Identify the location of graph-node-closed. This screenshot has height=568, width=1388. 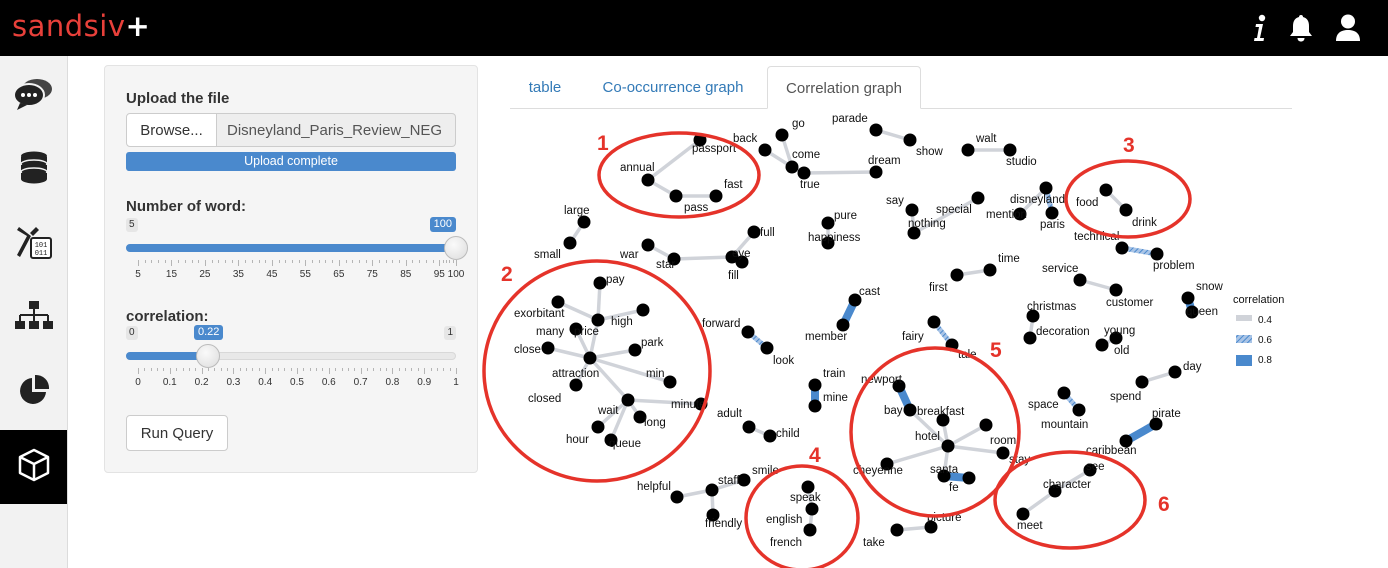
(576, 385).